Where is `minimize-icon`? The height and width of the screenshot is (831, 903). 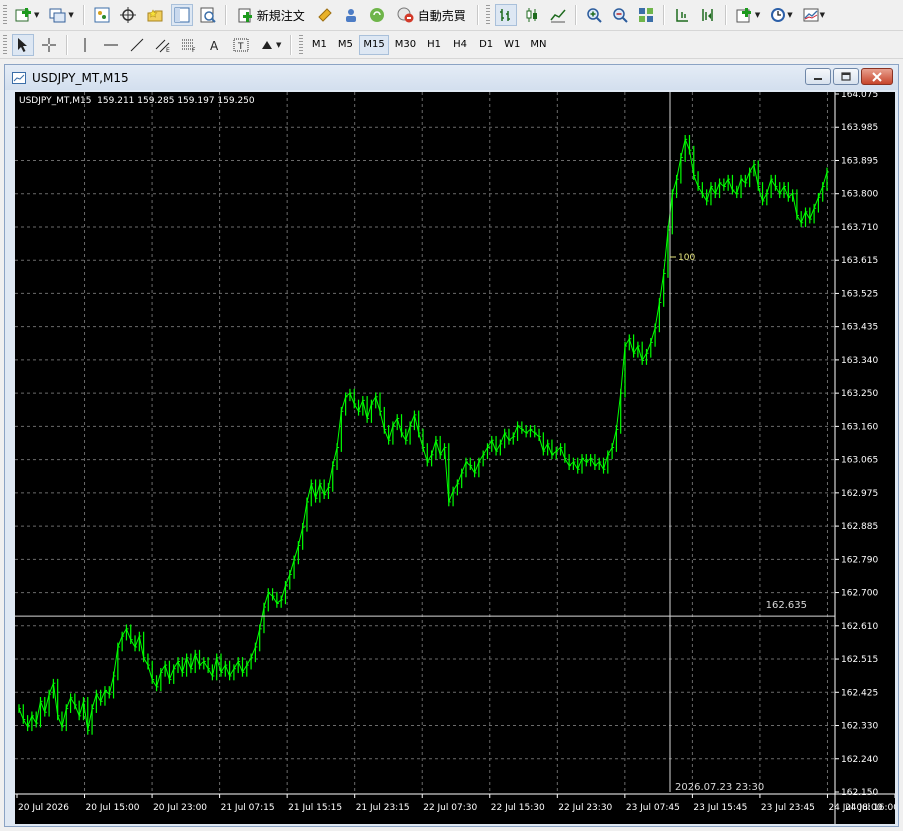 minimize-icon is located at coordinates (818, 78).